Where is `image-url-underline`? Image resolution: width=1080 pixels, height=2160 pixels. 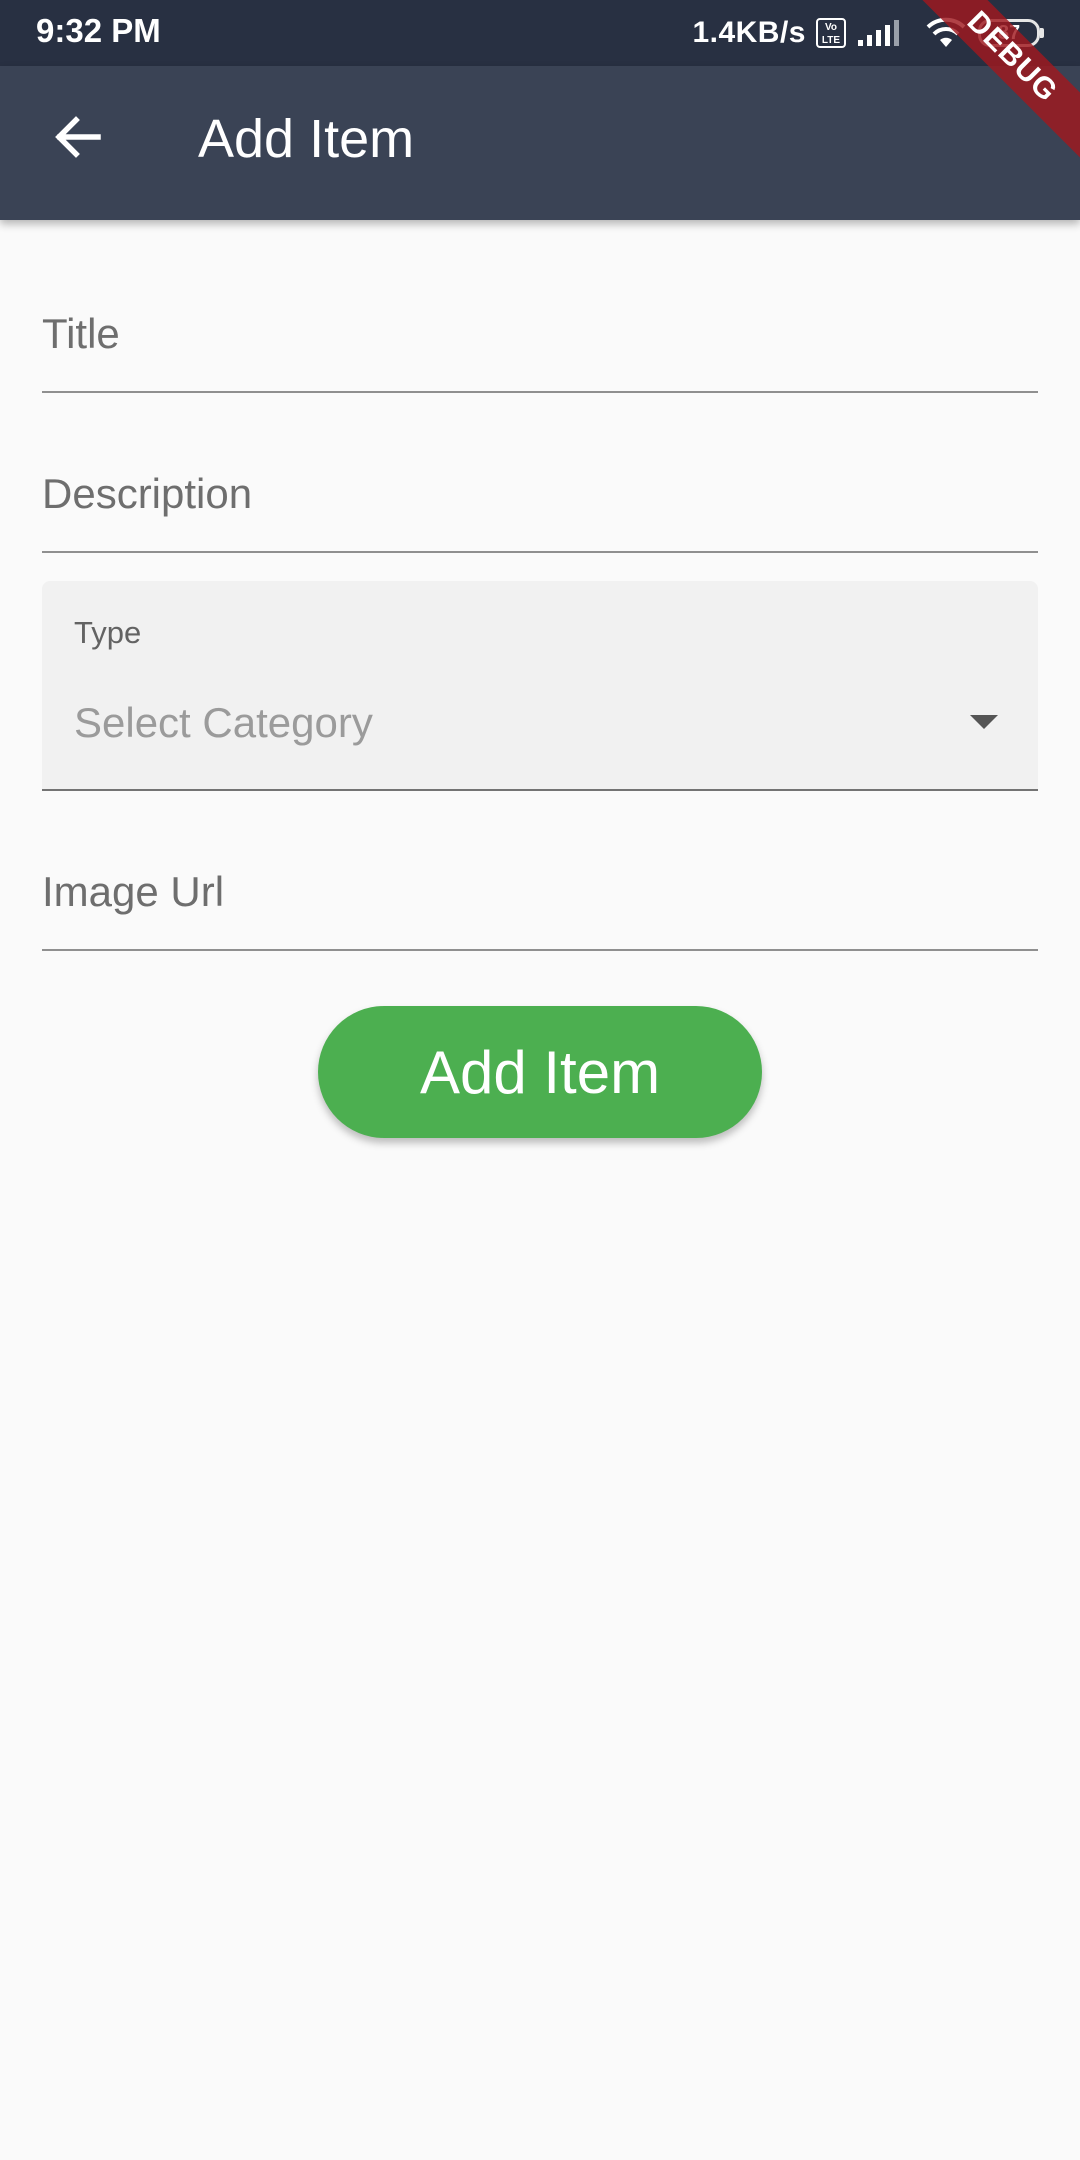
image-url-underline is located at coordinates (540, 950).